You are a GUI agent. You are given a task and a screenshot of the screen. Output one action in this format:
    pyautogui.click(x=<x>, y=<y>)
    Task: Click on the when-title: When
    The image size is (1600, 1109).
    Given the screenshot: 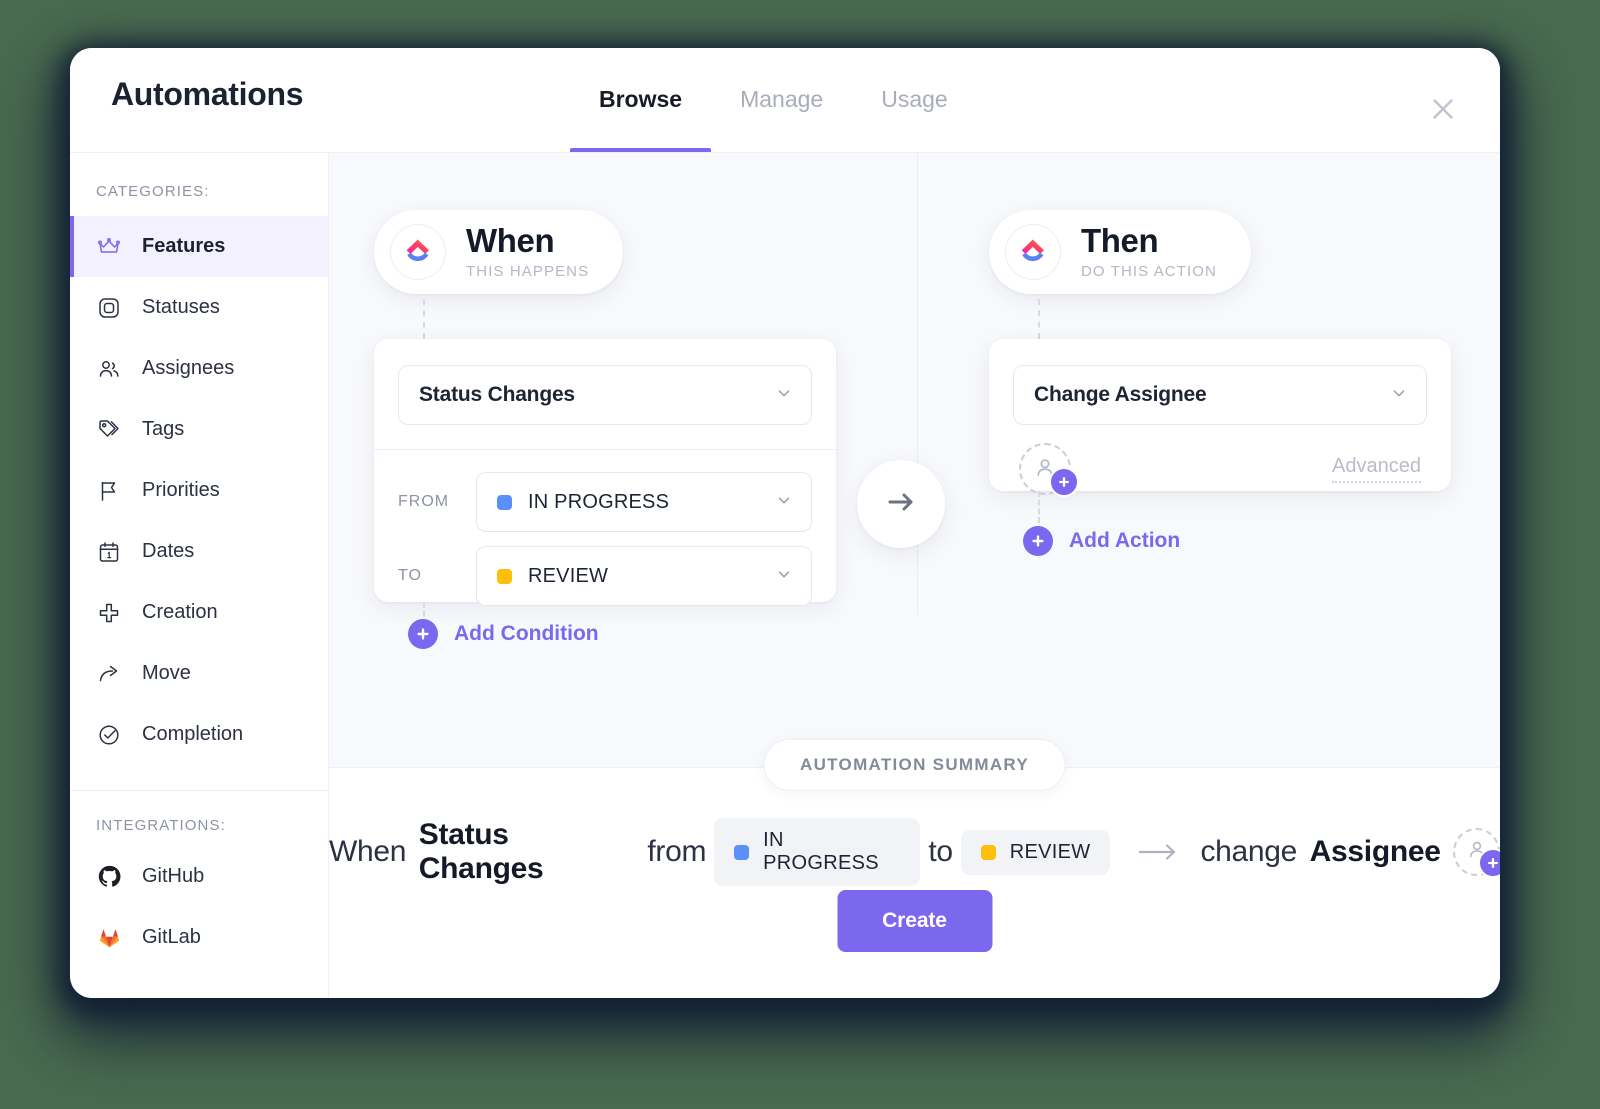 What is the action you would take?
    pyautogui.click(x=510, y=240)
    